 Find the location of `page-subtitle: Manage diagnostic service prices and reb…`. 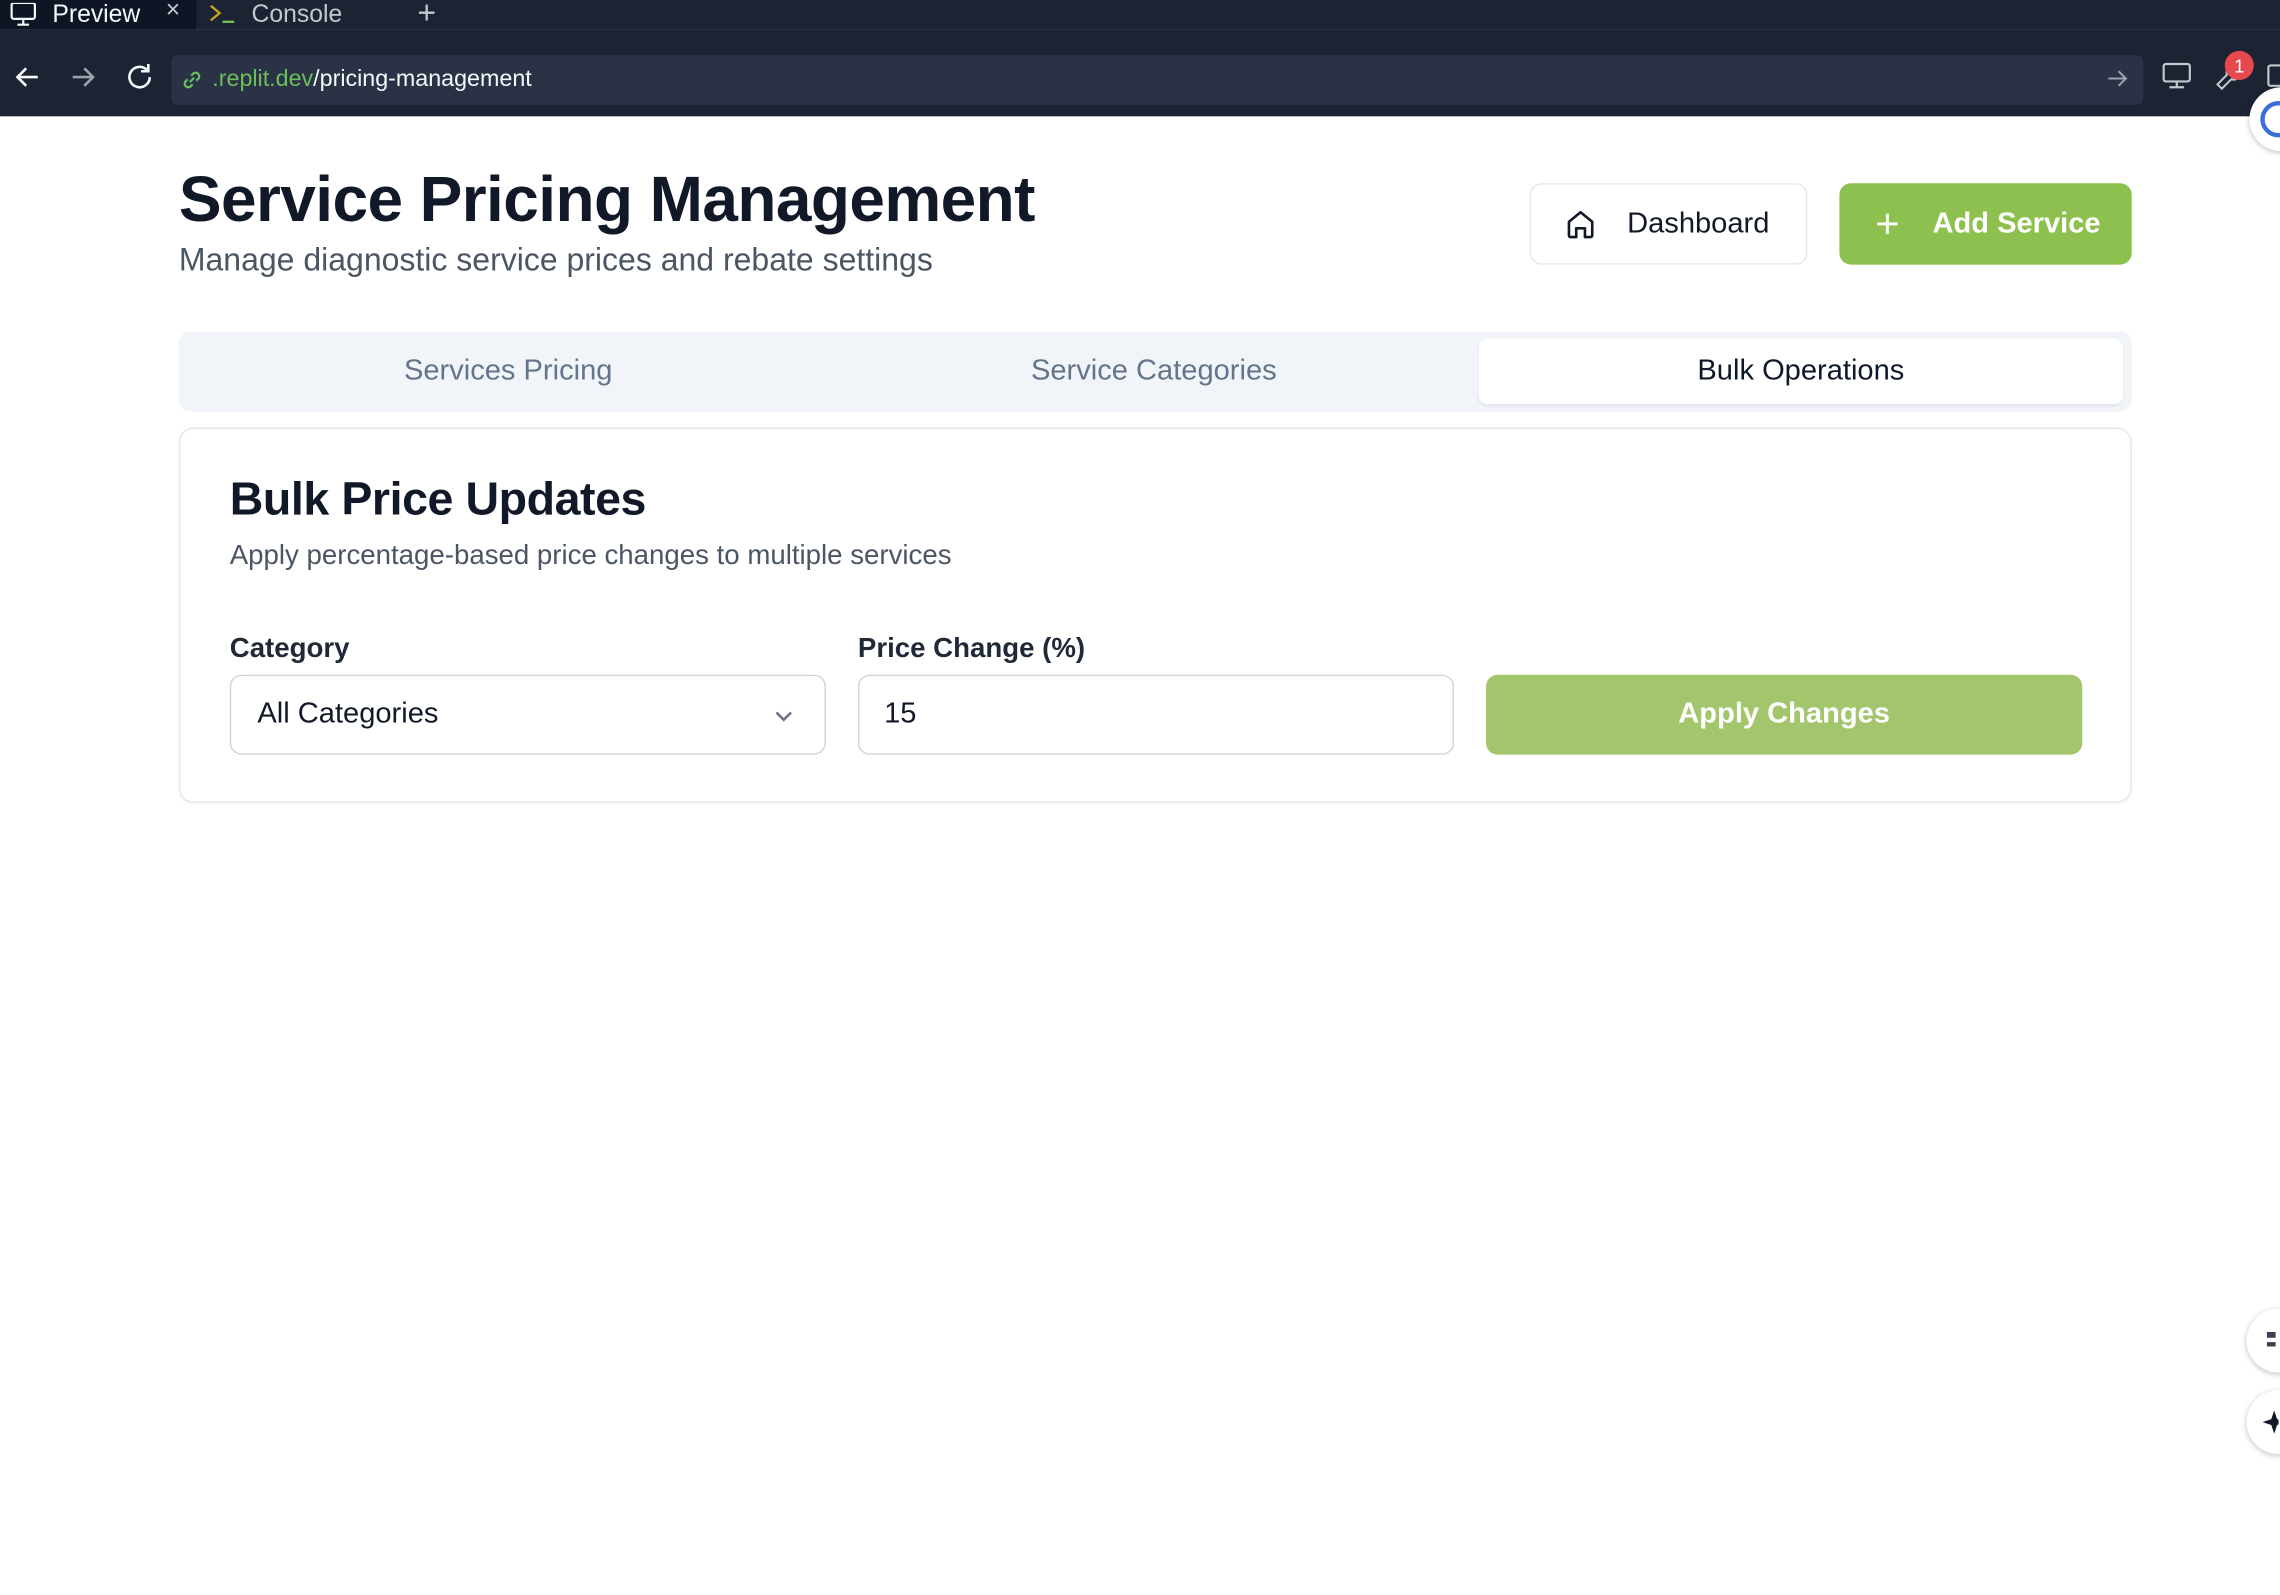

page-subtitle: Manage diagnostic service prices and reb… is located at coordinates (555, 259).